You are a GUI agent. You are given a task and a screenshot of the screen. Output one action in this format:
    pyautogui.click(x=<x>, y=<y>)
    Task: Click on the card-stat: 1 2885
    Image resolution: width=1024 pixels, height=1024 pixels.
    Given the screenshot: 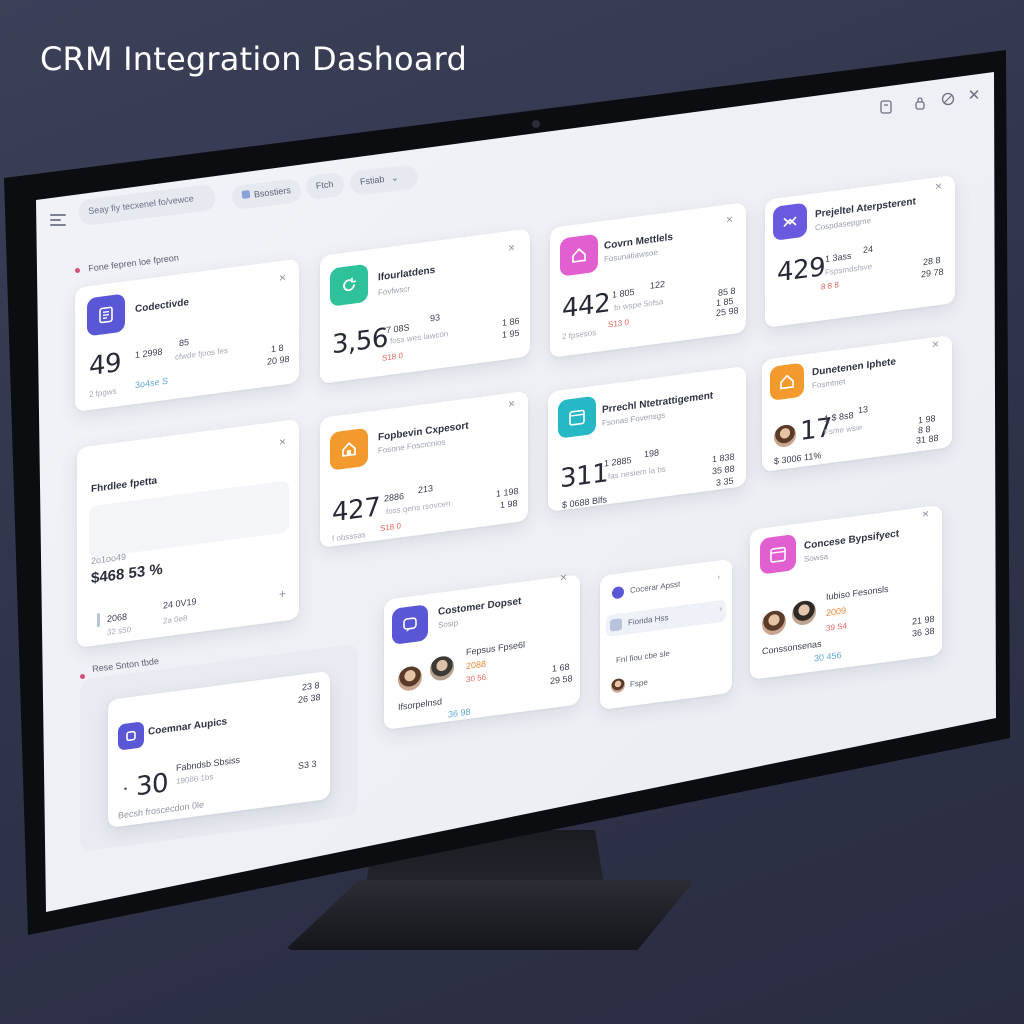 What is the action you would take?
    pyautogui.click(x=618, y=462)
    